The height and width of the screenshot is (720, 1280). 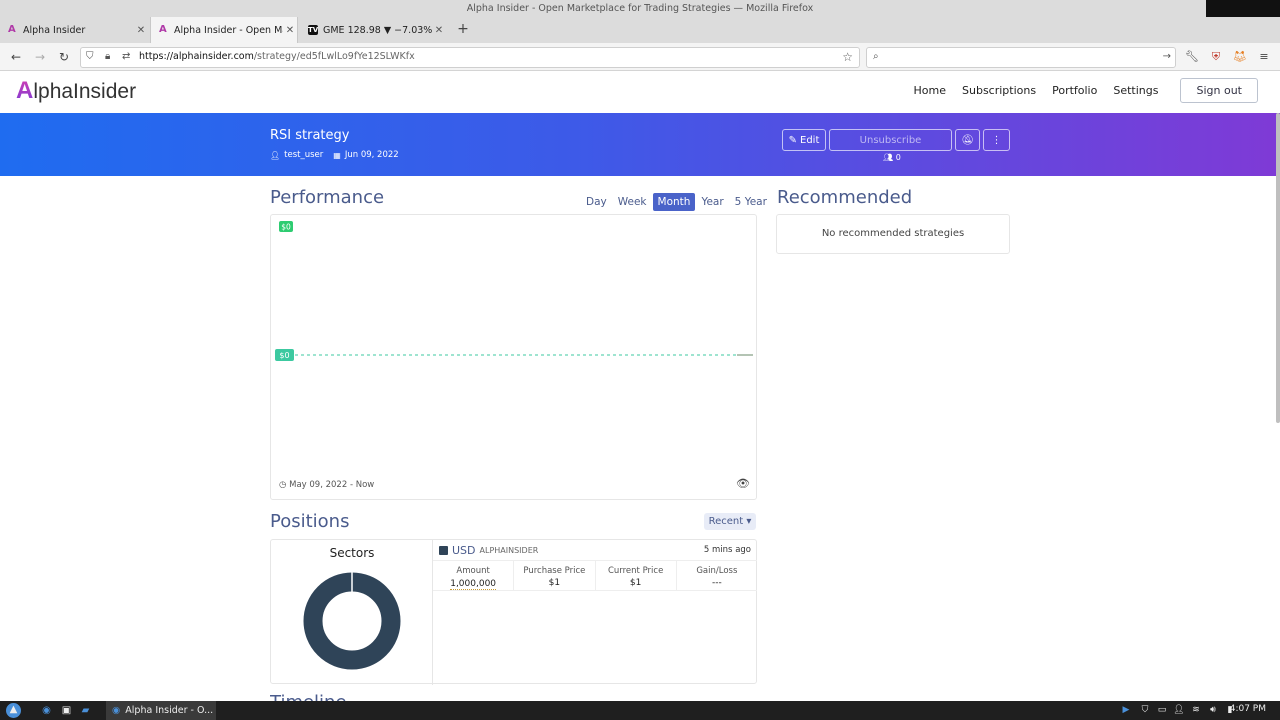 What do you see at coordinates (717, 571) in the screenshot?
I see `holding-gain-loss-label: Gain/Loss` at bounding box center [717, 571].